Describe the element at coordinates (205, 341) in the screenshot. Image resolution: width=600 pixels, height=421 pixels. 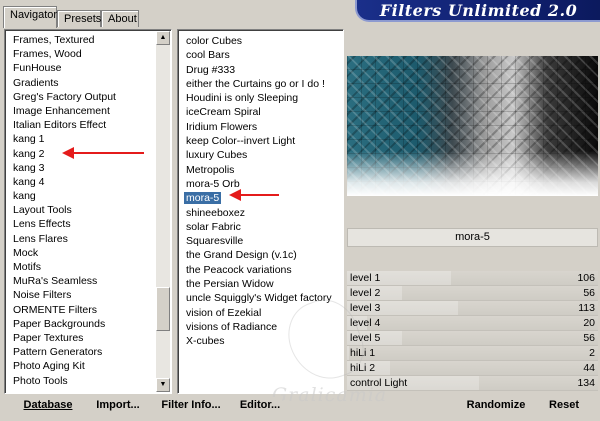
I see `filter-item-label: X-cubes` at that location.